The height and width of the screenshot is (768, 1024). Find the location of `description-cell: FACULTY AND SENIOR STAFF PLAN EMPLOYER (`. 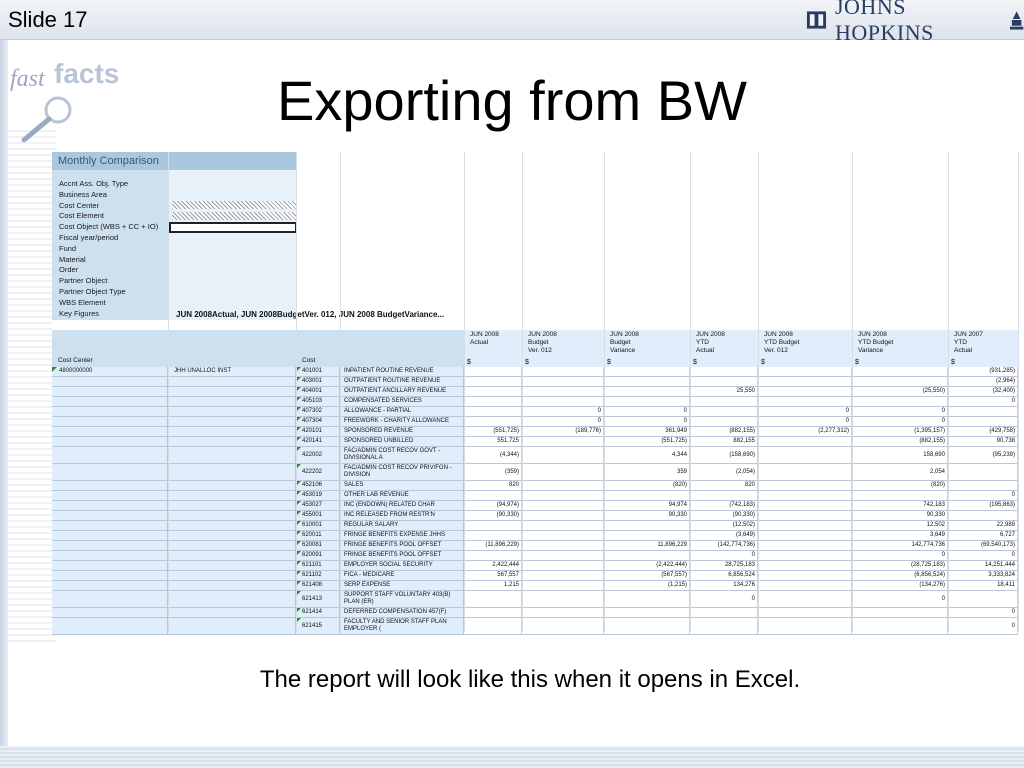

description-cell: FACULTY AND SENIOR STAFF PLAN EMPLOYER ( is located at coordinates (402, 626).